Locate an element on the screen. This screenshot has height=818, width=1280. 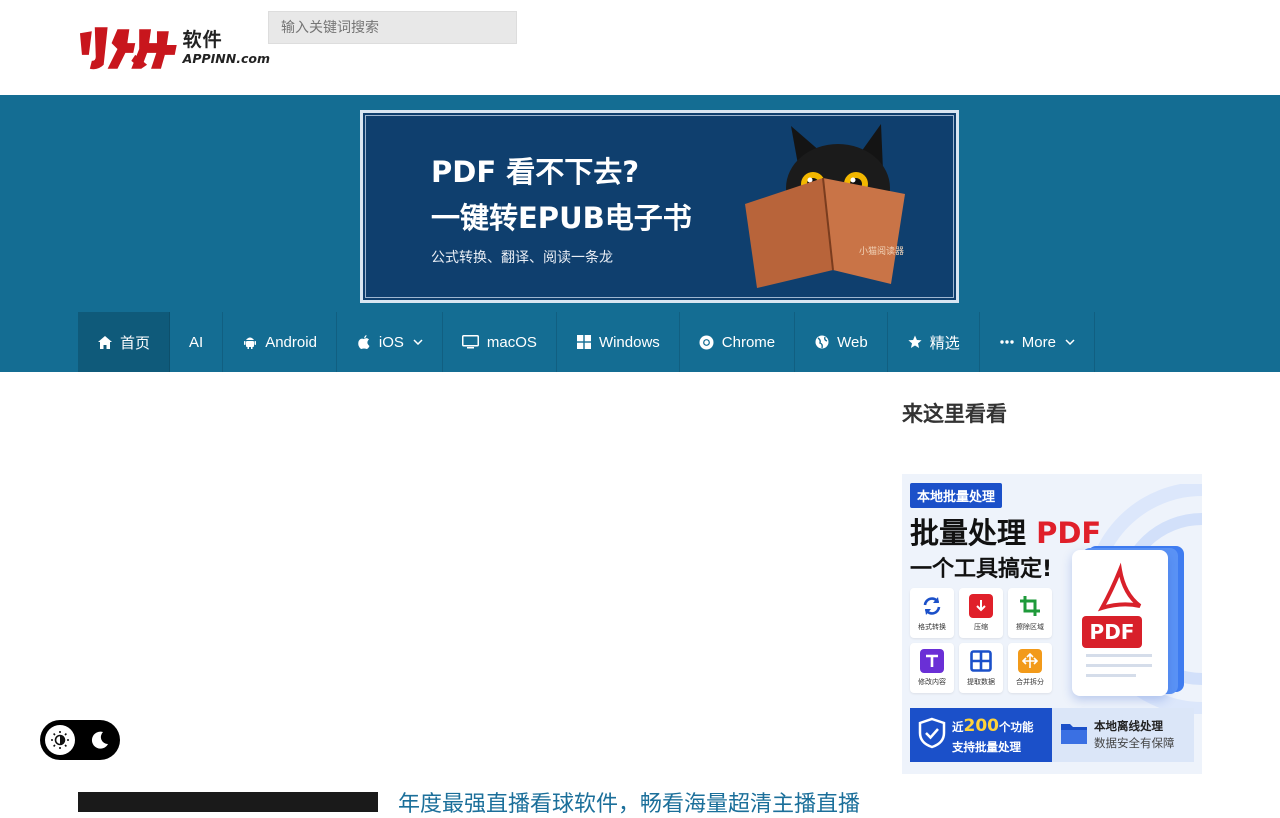
site-logo: 软件 APPINN.com is located at coordinates (174, 48).